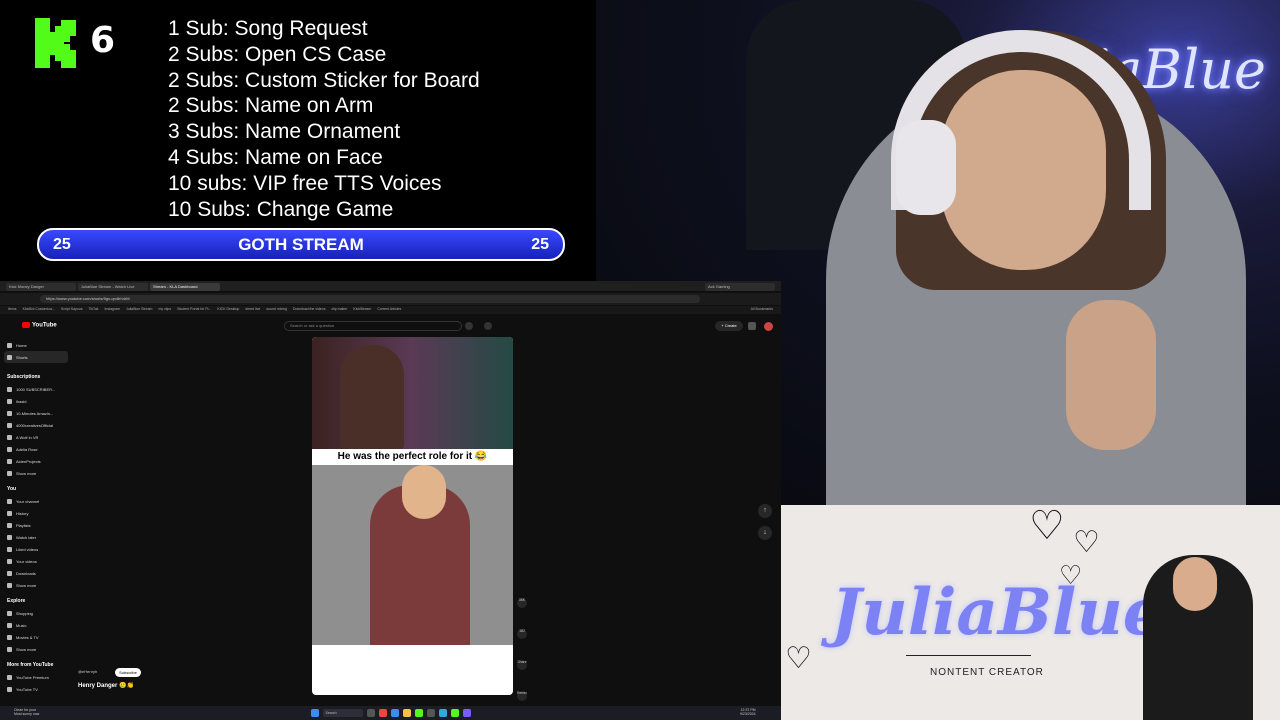 The height and width of the screenshot is (720, 1280). Describe the element at coordinates (540, 244) in the screenshot. I see `goal-target: 25` at that location.